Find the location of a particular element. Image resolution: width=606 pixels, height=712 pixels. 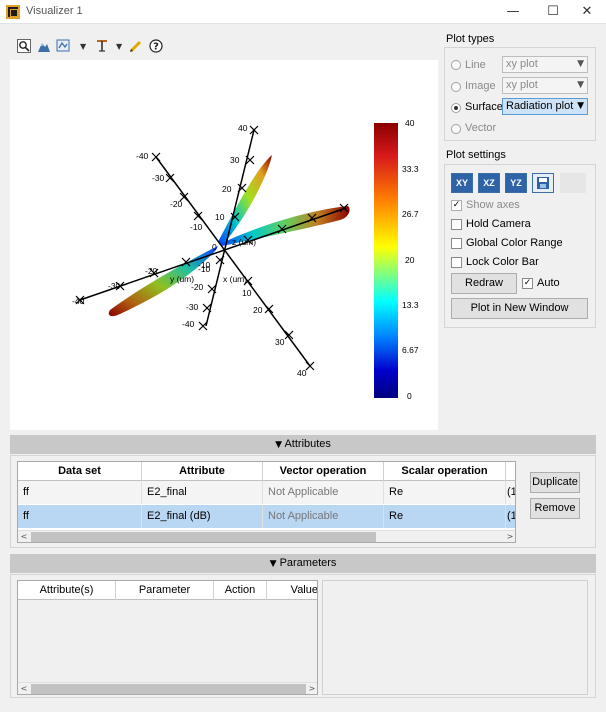

column-header-data-set: Data set is located at coordinates (80, 471).